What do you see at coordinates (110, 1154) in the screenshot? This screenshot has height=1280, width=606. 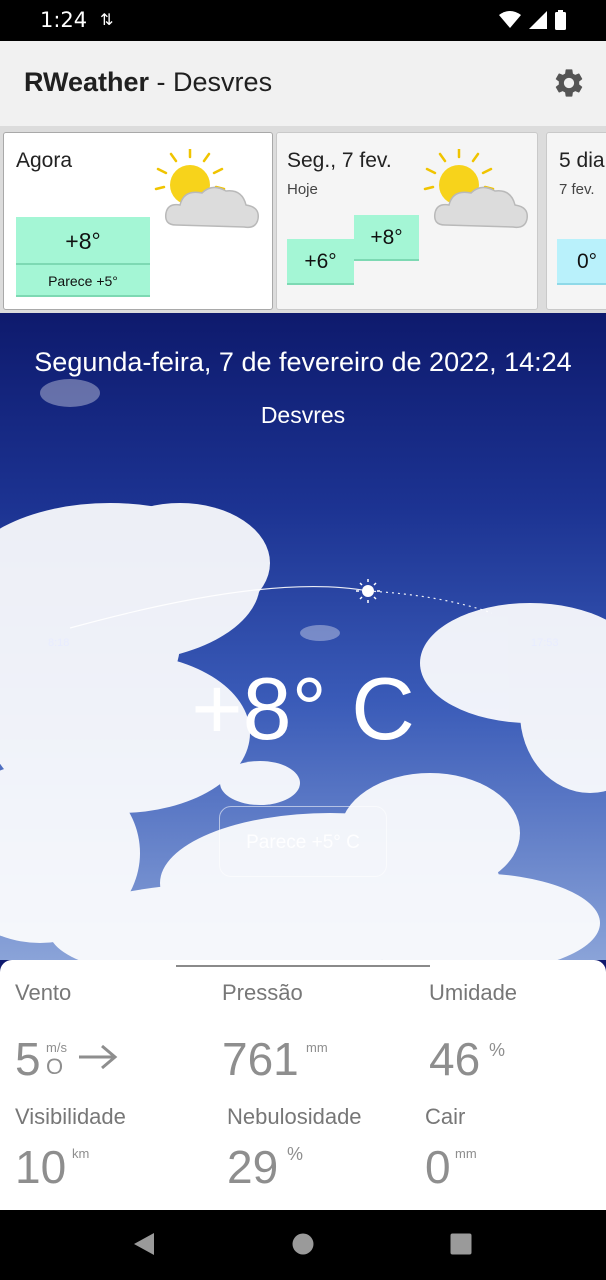 I see `metric-visibility: Visibilidade 10 km` at bounding box center [110, 1154].